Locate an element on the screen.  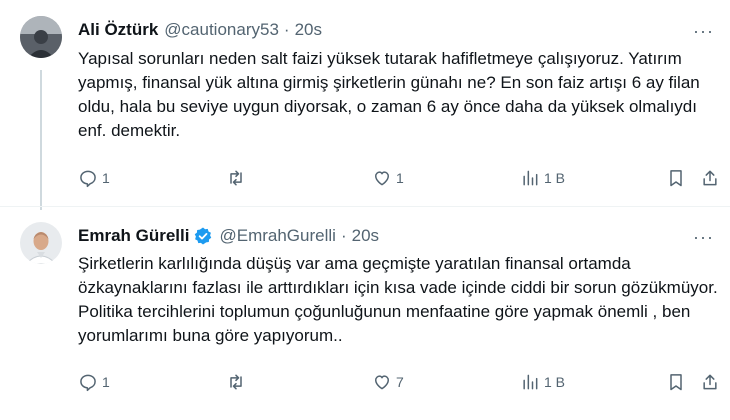
author-name: Emrah Gürelli is located at coordinates (133, 236).